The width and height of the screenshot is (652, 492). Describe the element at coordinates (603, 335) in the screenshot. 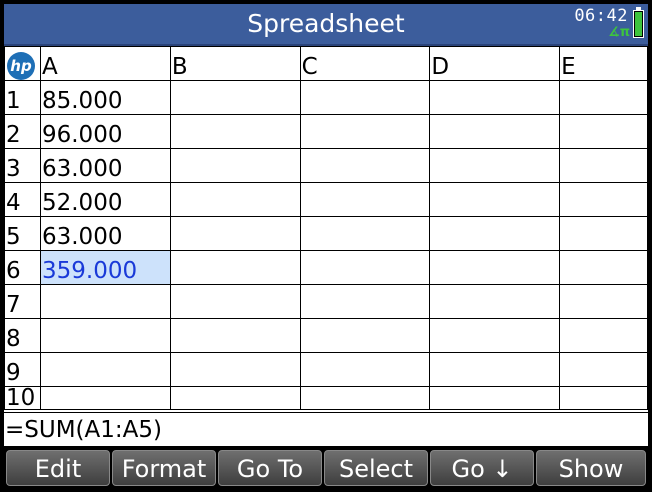

I see `cell-e8` at that location.